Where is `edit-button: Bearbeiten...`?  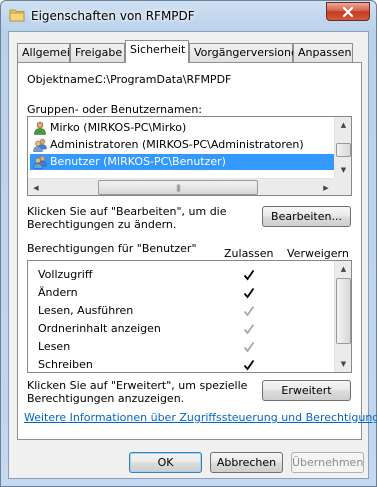 edit-button: Bearbeiten... is located at coordinates (306, 216).